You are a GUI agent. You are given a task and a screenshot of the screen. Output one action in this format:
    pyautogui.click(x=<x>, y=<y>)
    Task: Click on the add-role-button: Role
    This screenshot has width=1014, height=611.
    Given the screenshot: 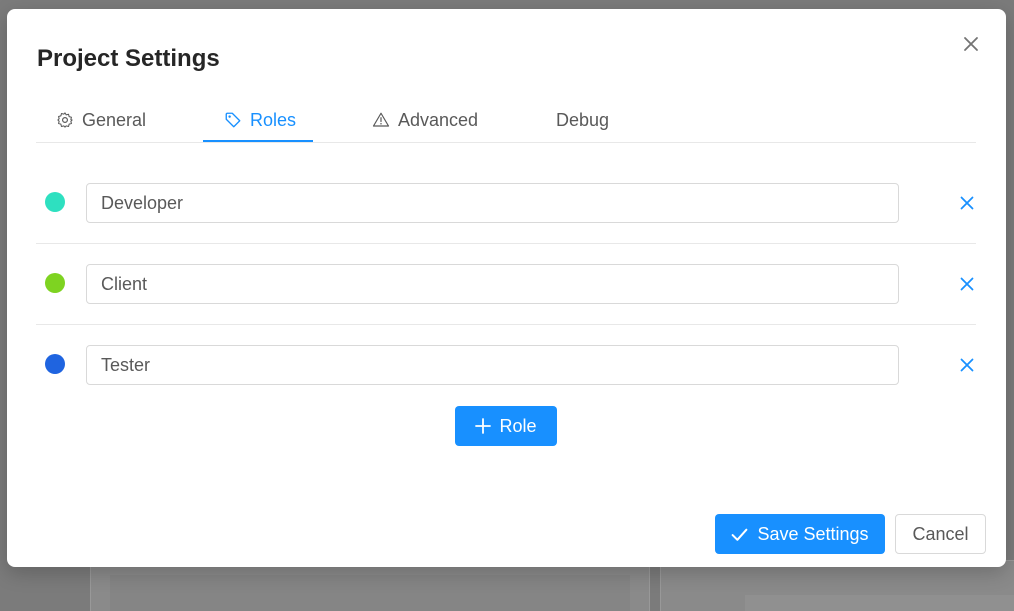 What is the action you would take?
    pyautogui.click(x=506, y=426)
    